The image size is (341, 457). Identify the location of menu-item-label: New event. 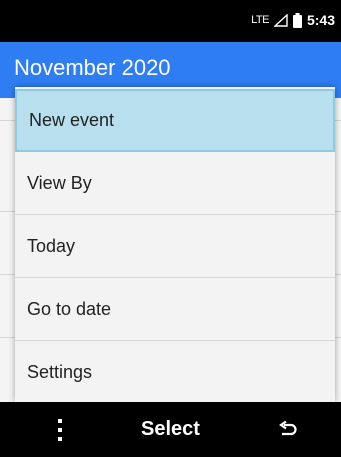
(72, 120).